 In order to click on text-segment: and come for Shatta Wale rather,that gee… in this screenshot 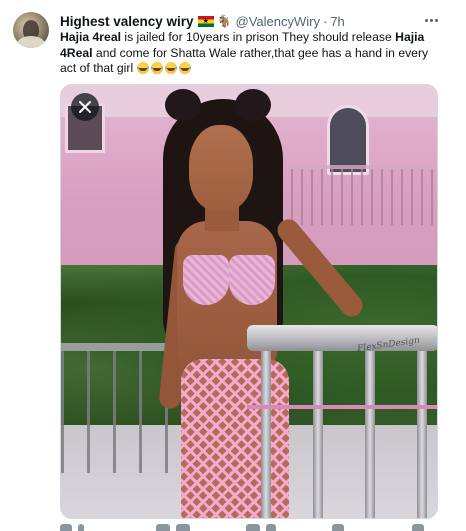, I will do `click(244, 60)`.